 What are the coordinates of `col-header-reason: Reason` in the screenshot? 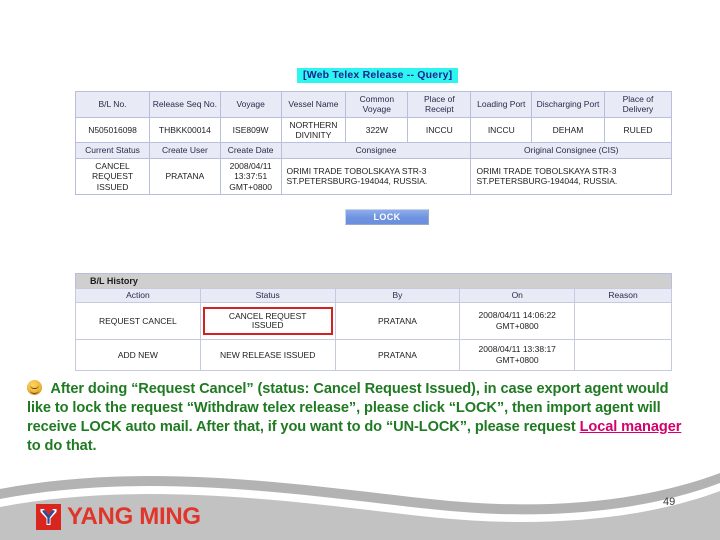 It's located at (623, 295).